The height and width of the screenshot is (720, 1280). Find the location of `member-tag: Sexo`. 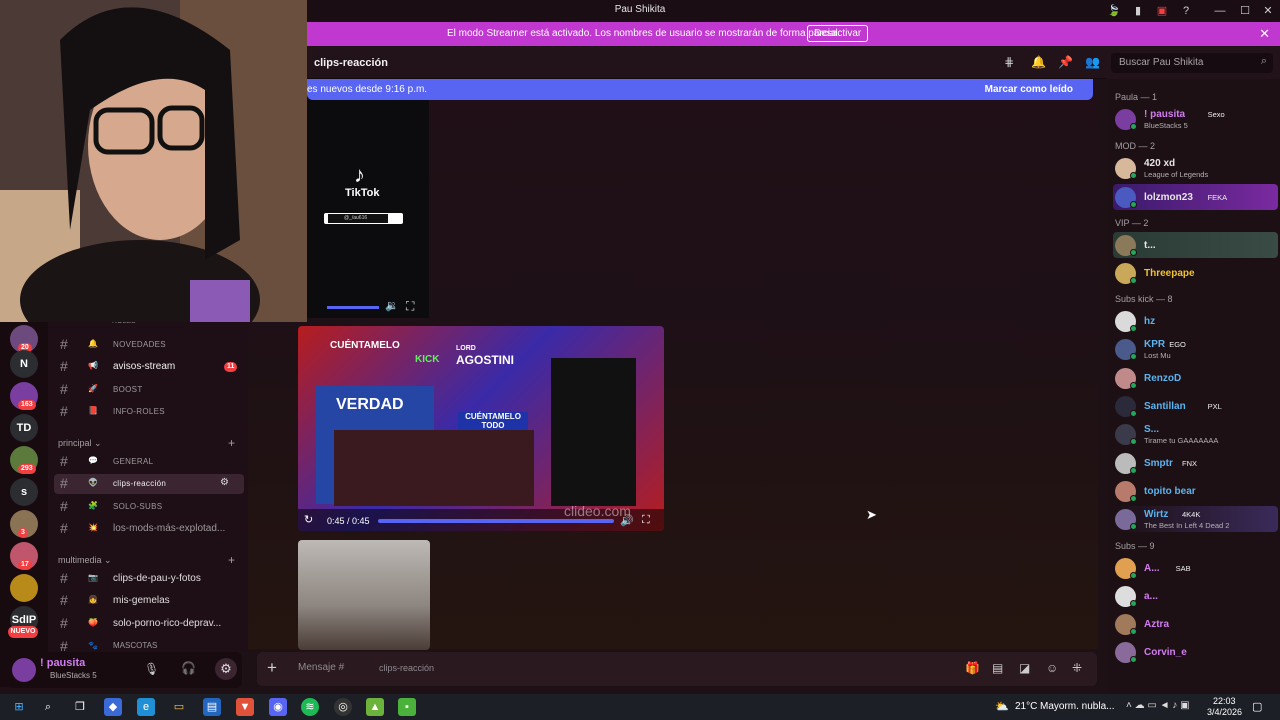

member-tag: Sexo is located at coordinates (1216, 114).